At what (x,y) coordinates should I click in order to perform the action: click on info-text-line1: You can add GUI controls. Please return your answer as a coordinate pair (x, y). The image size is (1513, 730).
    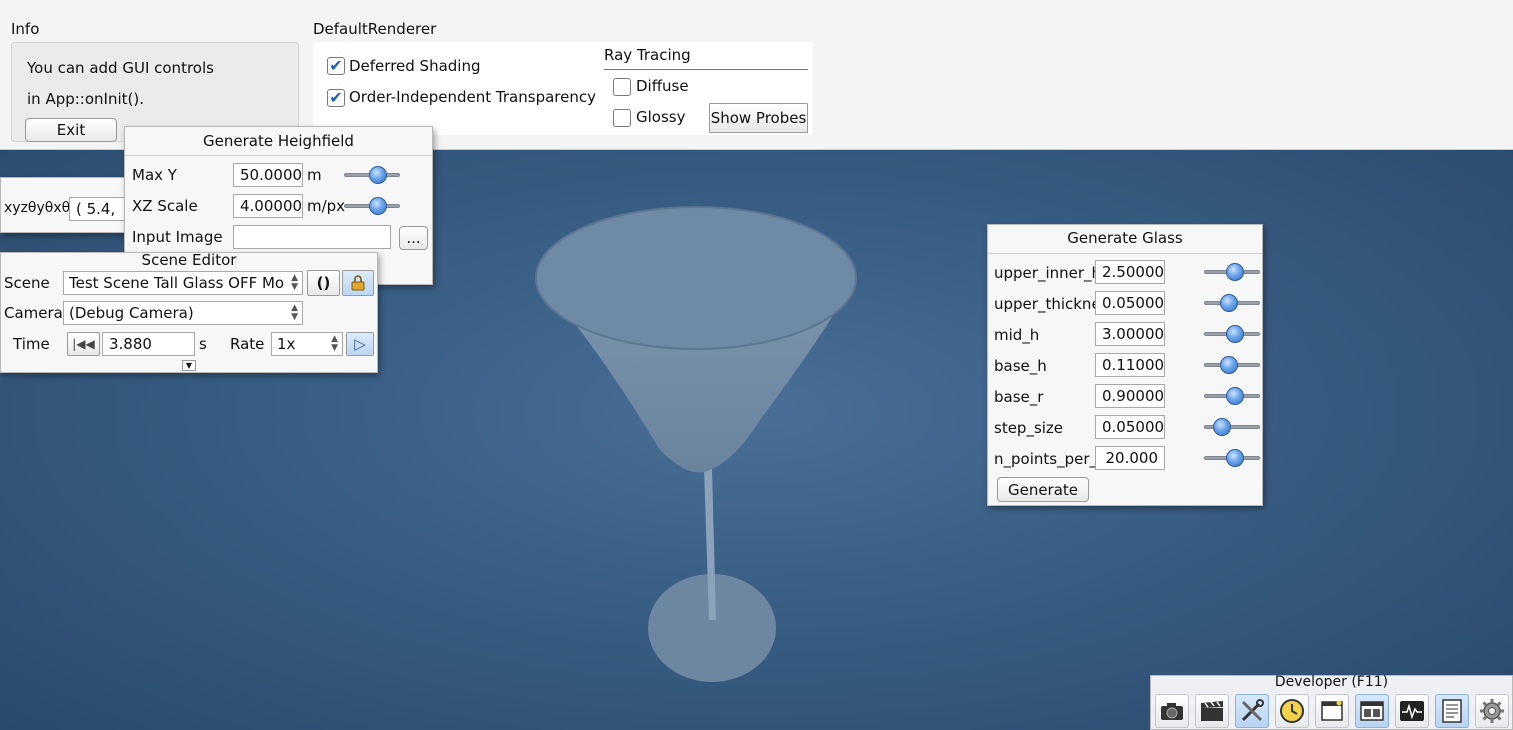
    Looking at the image, I should click on (120, 68).